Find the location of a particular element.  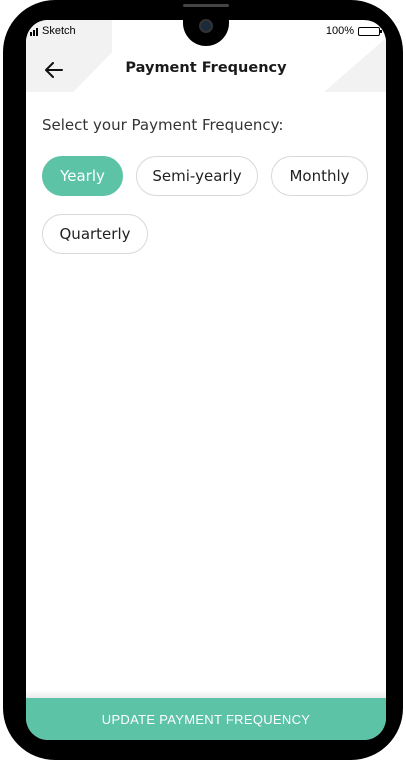

status-right: 100% is located at coordinates (353, 31).